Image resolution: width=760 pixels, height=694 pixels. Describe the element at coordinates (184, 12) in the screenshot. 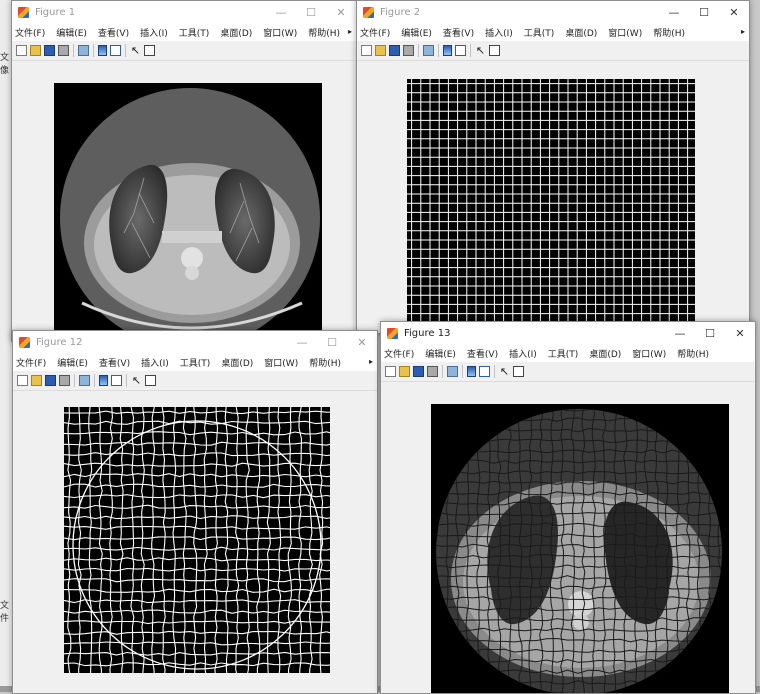

I see `title-bar: Figure 1 — ☐ ✕` at that location.